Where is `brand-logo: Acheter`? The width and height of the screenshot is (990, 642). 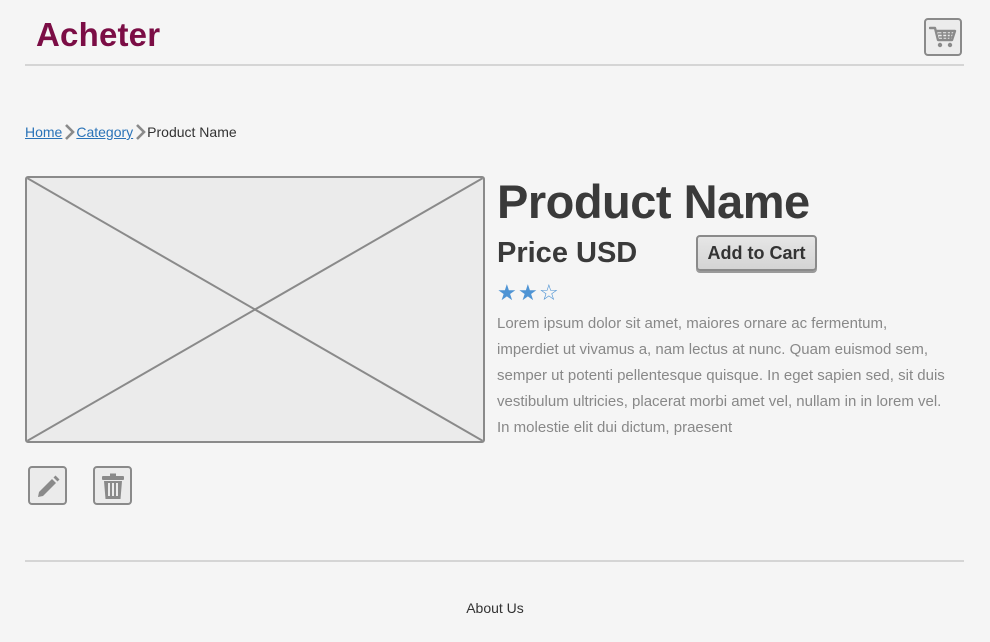 brand-logo: Acheter is located at coordinates (98, 35).